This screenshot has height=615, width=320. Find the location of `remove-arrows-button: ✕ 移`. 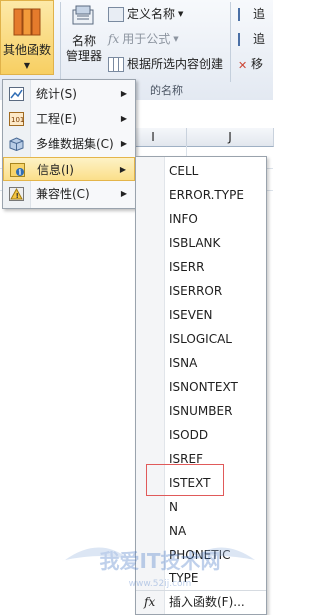

remove-arrows-button: ✕ 移 is located at coordinates (250, 64).